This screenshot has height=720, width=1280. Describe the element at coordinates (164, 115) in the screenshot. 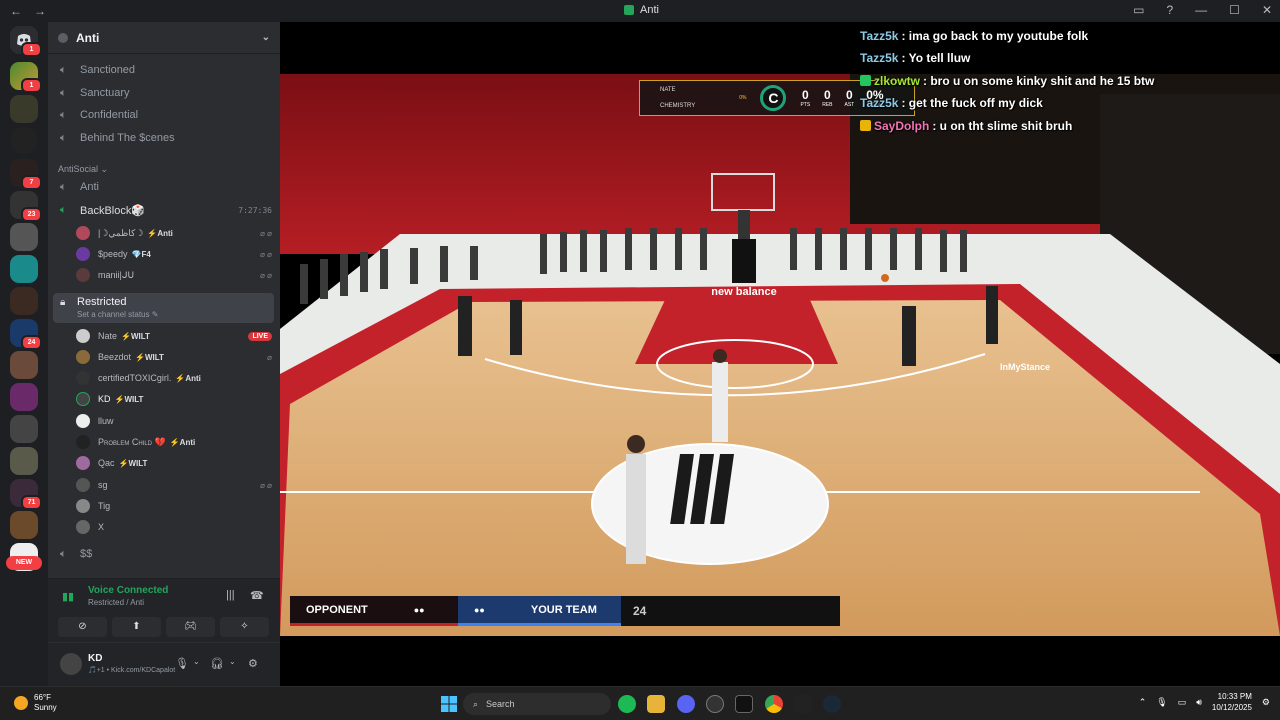

I see `voice-channel-confidential: 🔈︎ Confidential` at that location.